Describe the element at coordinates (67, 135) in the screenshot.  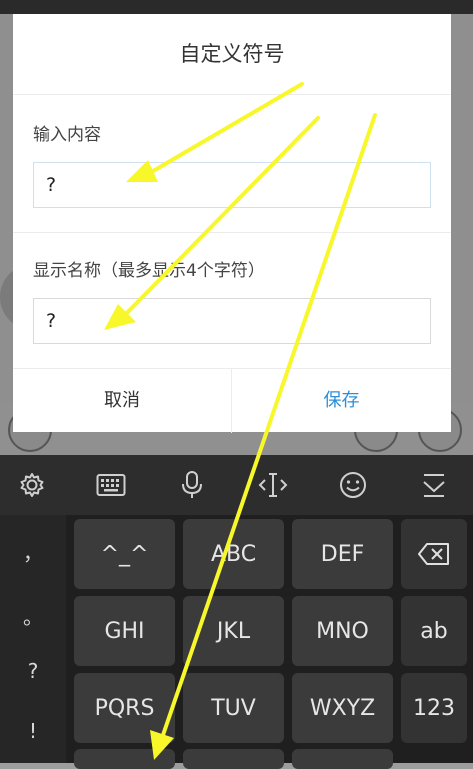
I see `input-content-label: 输入内容` at that location.